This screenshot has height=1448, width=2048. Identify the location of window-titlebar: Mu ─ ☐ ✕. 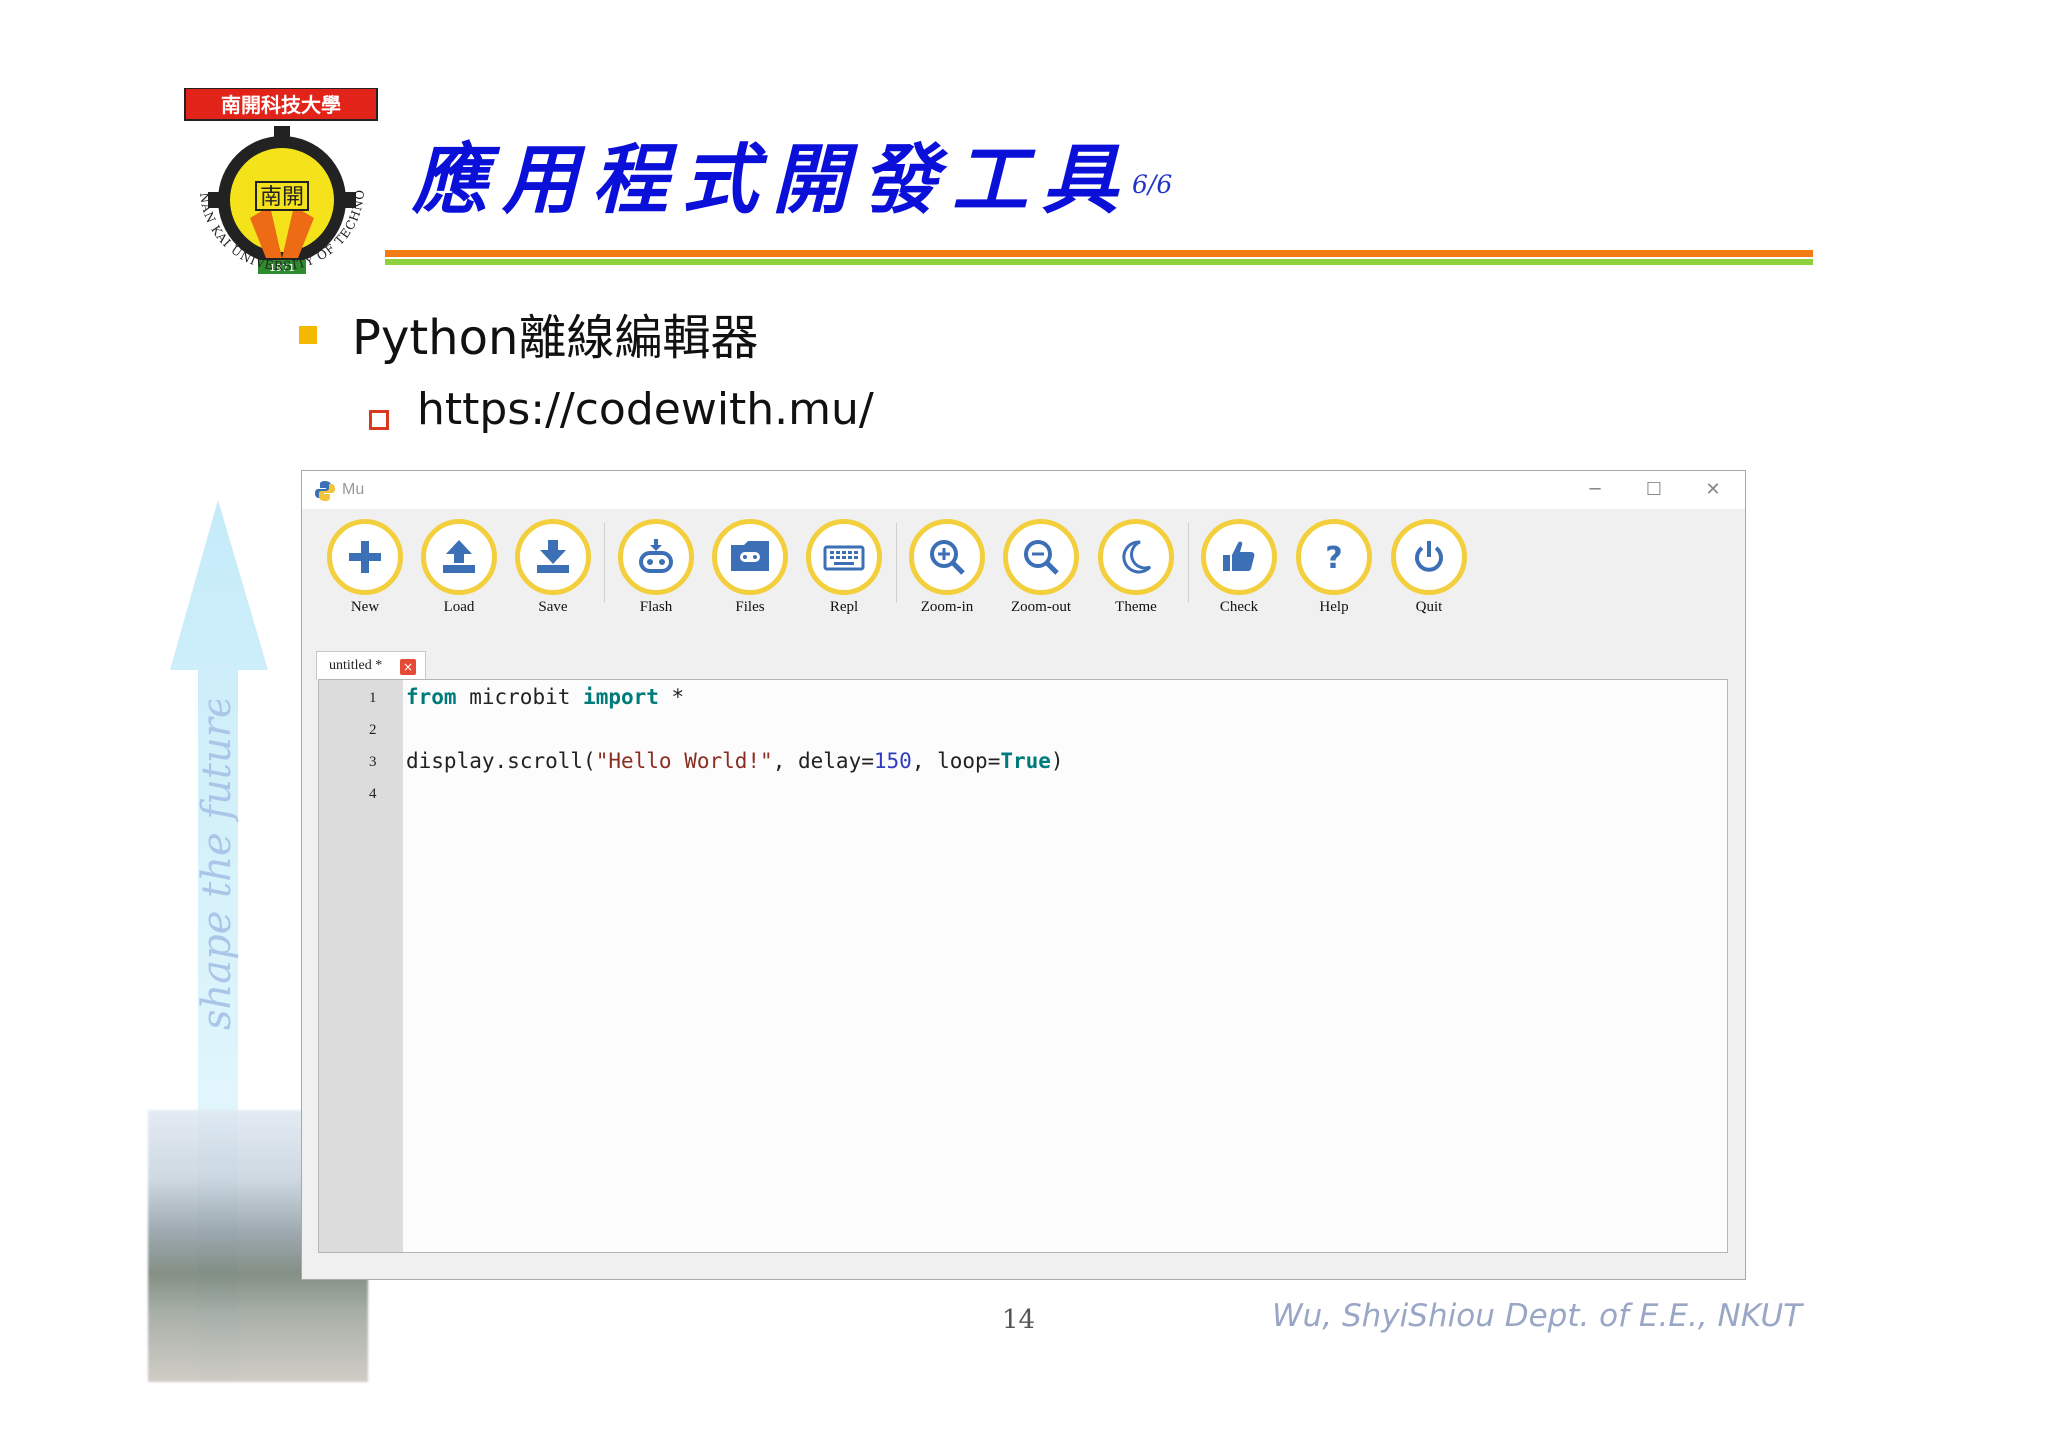
(1023, 490).